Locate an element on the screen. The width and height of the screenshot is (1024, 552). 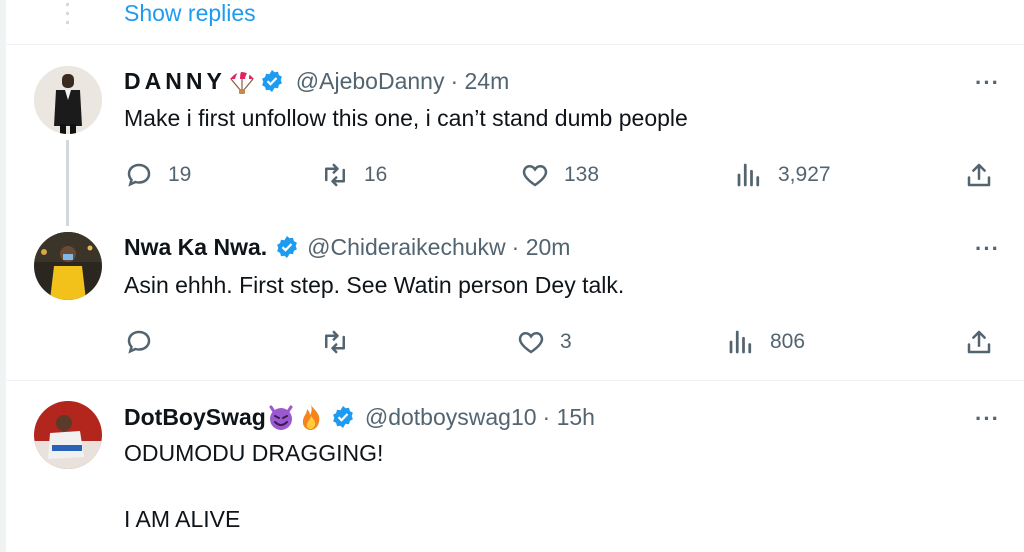
tweet-text: ODUMODU DRAGGING! I AM ALIVE is located at coordinates (254, 486).